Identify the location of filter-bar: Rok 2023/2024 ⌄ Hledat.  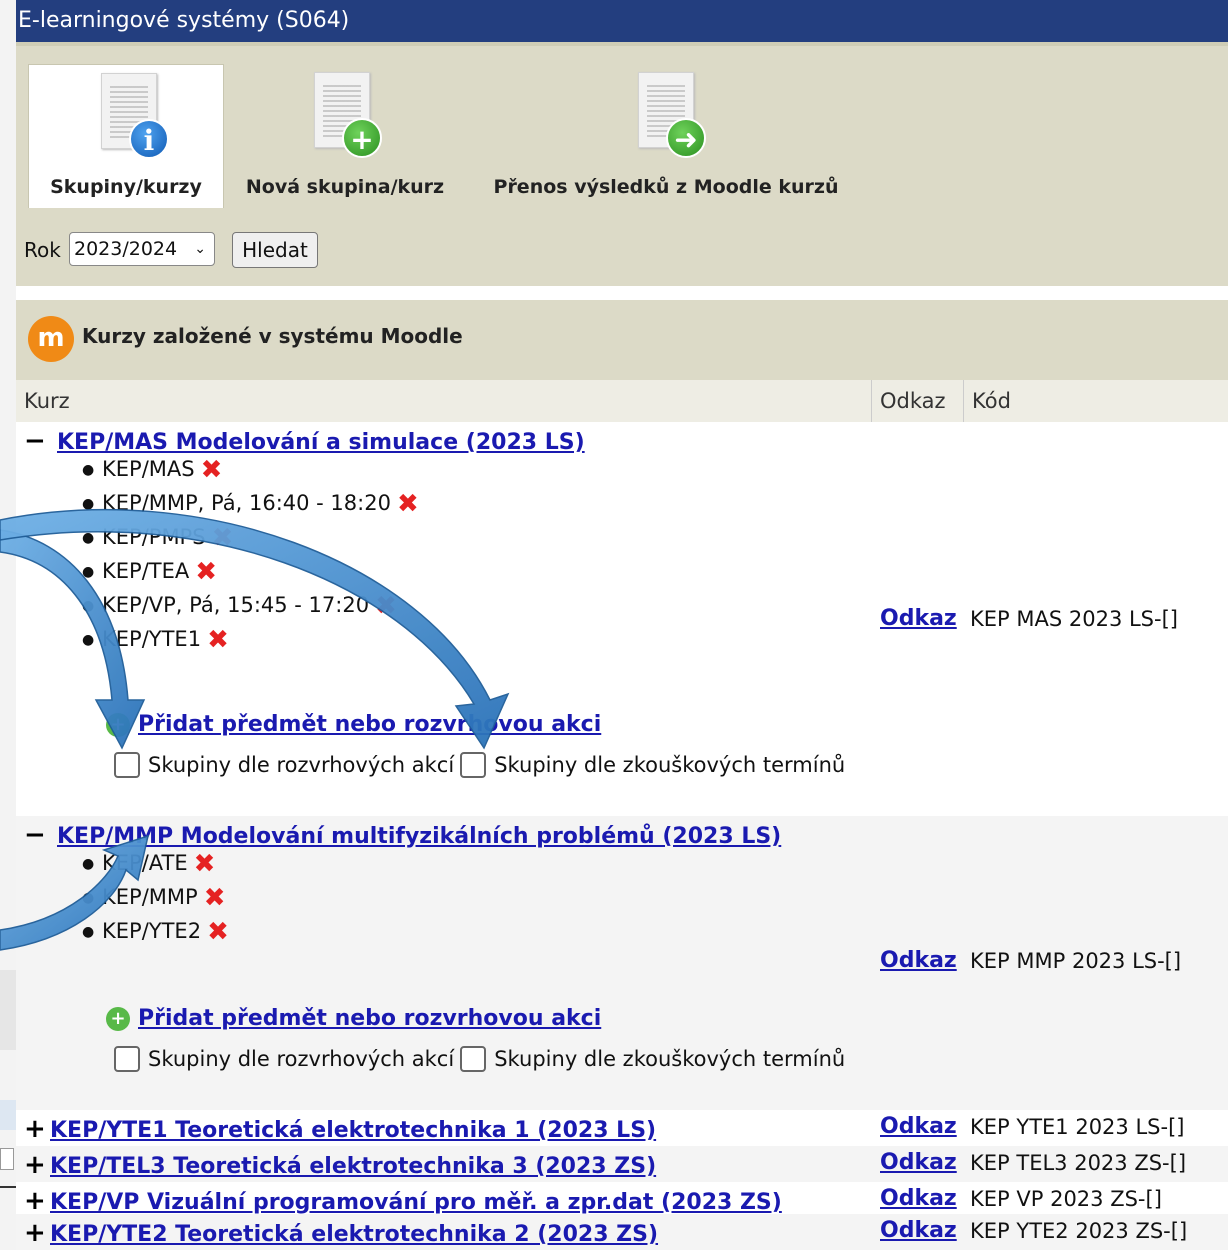
(622, 247).